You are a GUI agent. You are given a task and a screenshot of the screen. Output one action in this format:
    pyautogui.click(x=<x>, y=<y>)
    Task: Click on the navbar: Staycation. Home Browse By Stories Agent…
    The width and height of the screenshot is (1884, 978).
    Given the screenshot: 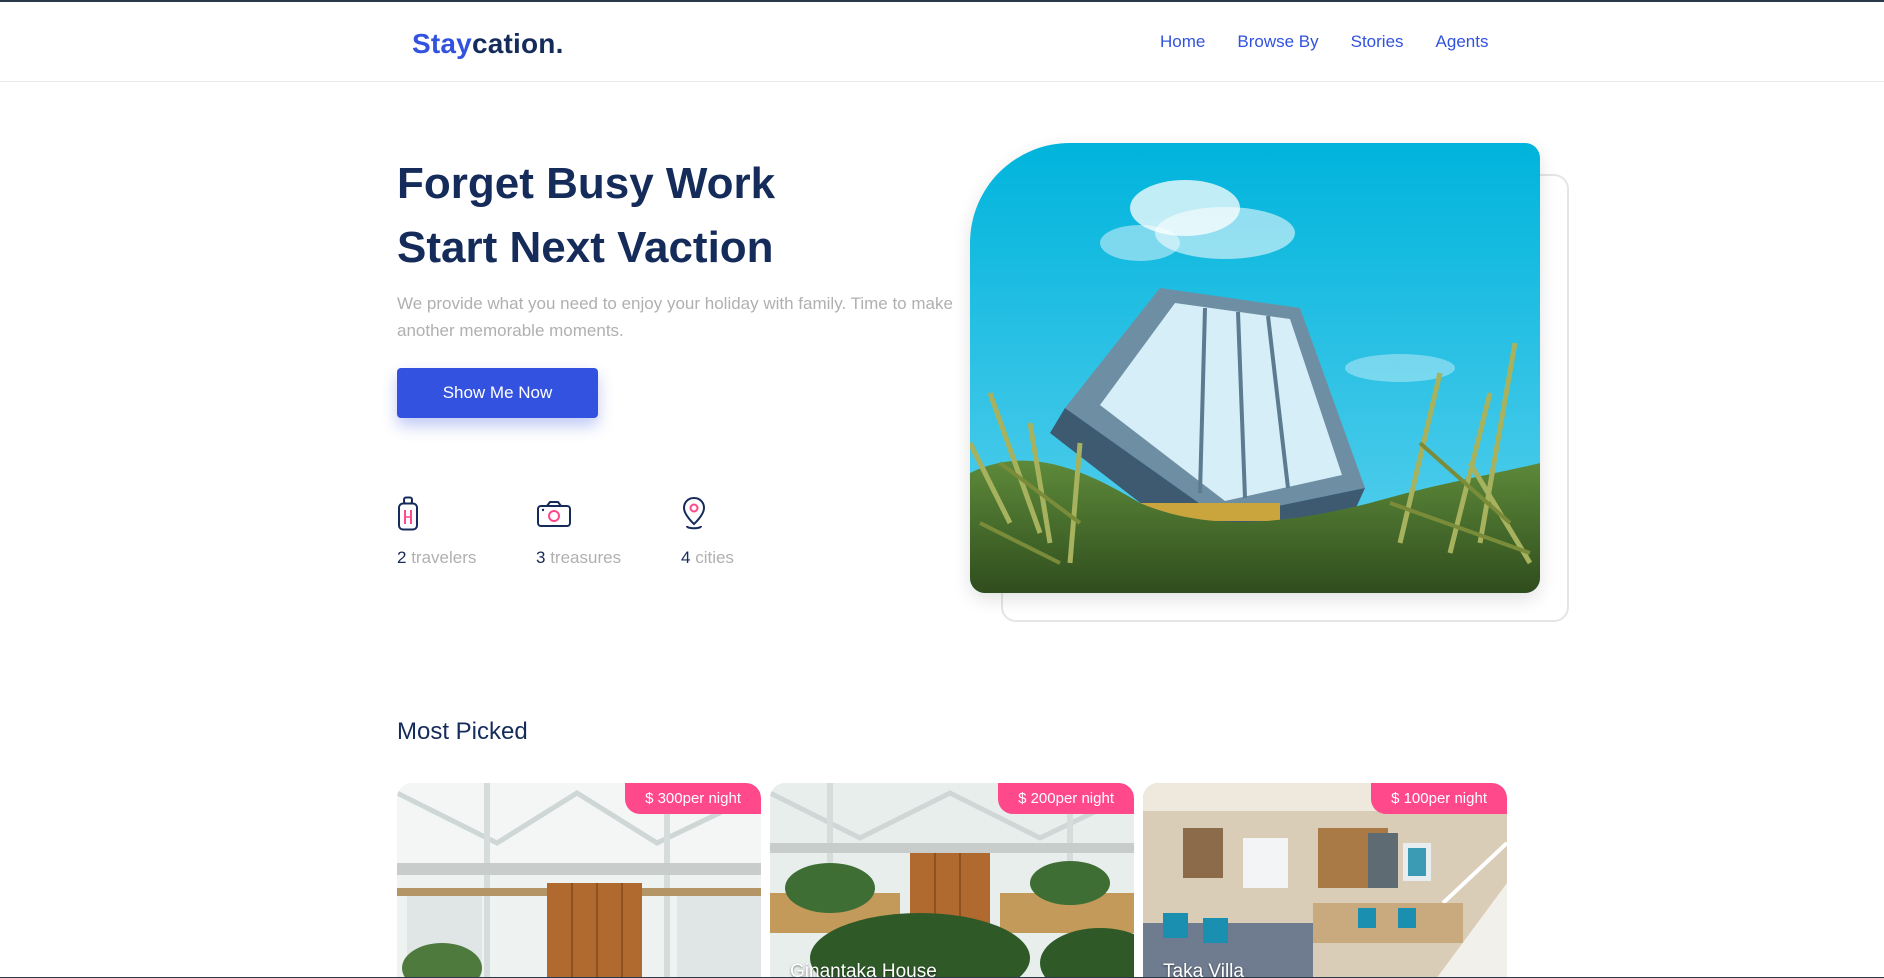 What is the action you would take?
    pyautogui.click(x=942, y=42)
    